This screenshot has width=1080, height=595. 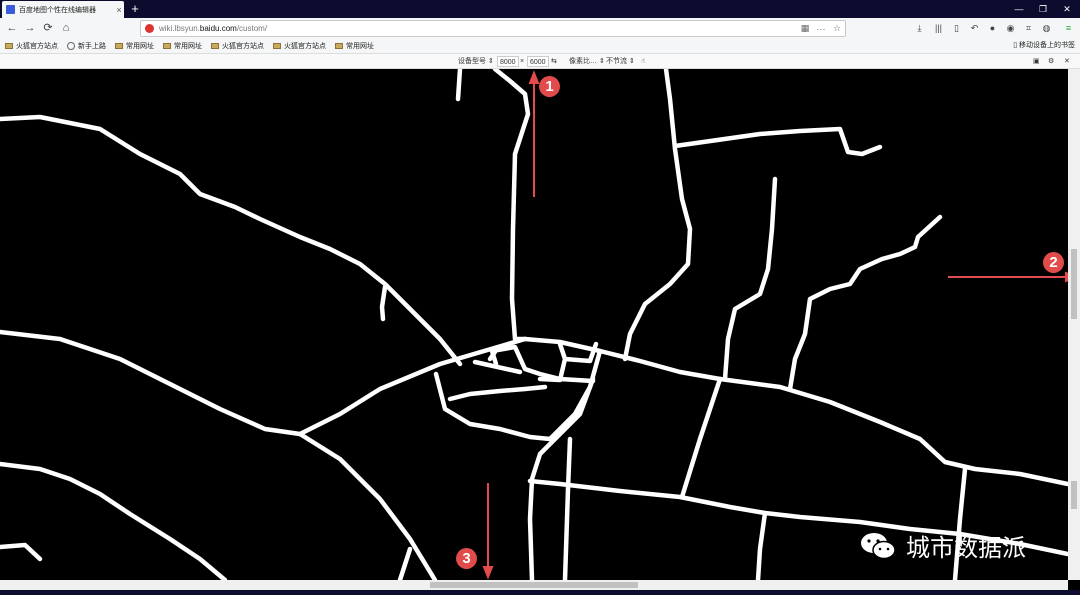 I want to click on vertical-scrollbar, so click(x=1074, y=324).